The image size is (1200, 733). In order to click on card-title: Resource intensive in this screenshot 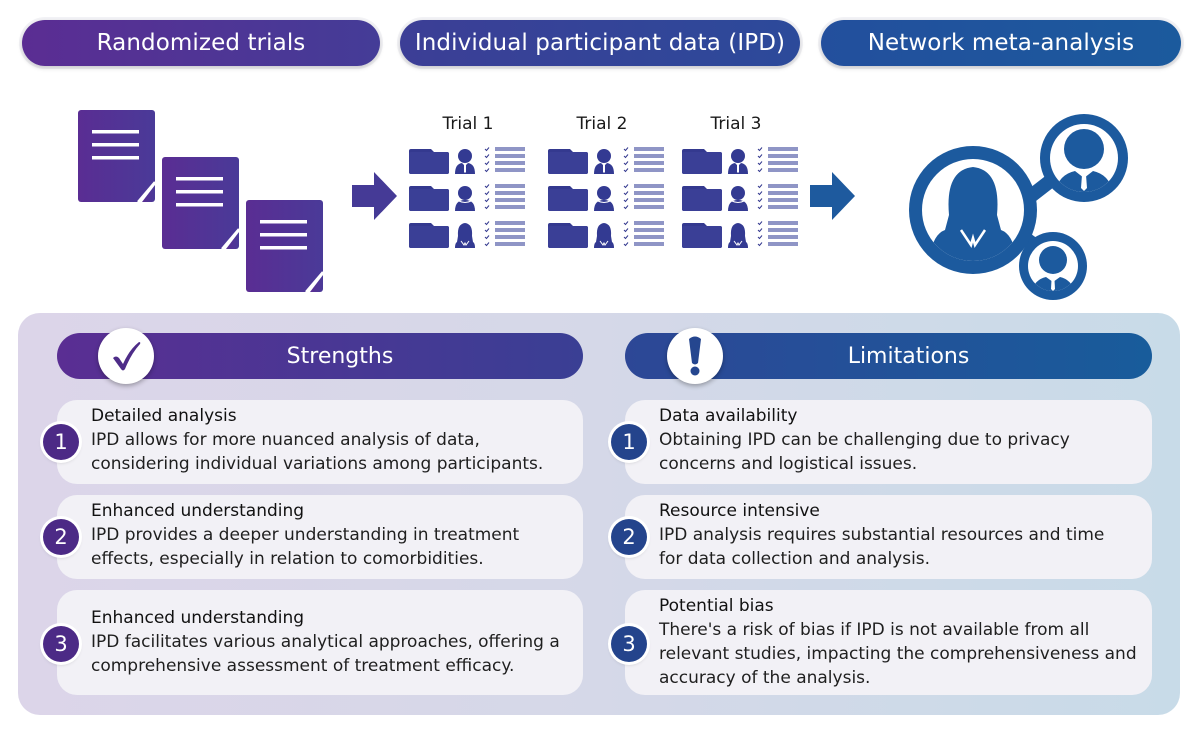, I will do `click(739, 511)`.